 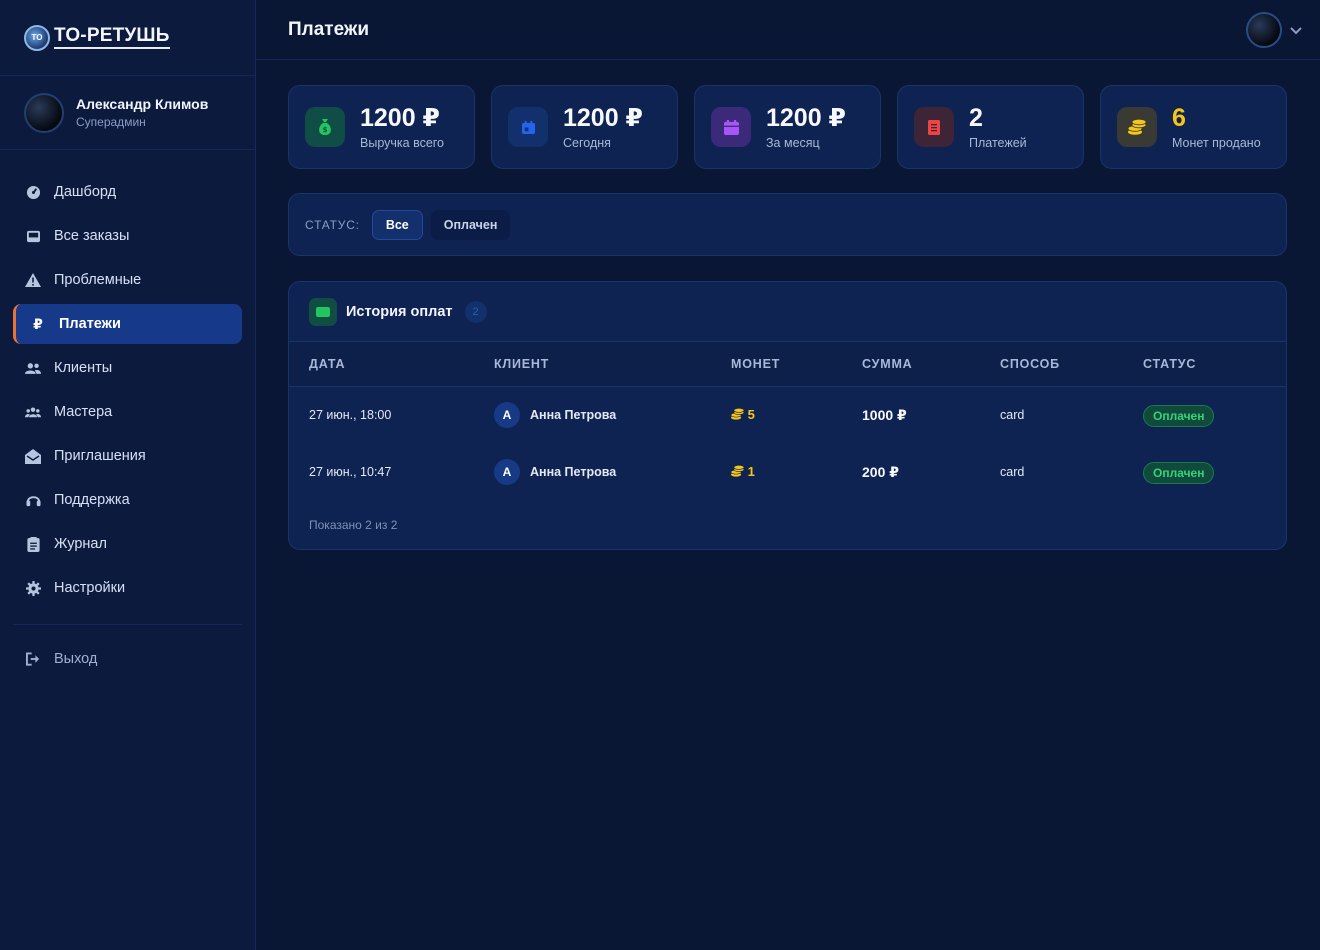 I want to click on stat-card-payments-count: 2 Платежей, so click(x=990, y=127).